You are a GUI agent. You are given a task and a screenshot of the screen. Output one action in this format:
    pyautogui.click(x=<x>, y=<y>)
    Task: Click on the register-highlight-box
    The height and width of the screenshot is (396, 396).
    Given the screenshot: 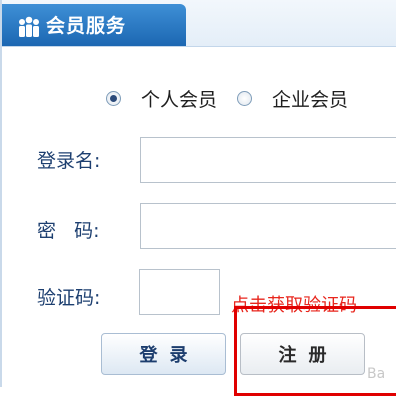 What is the action you would take?
    pyautogui.click(x=315, y=351)
    